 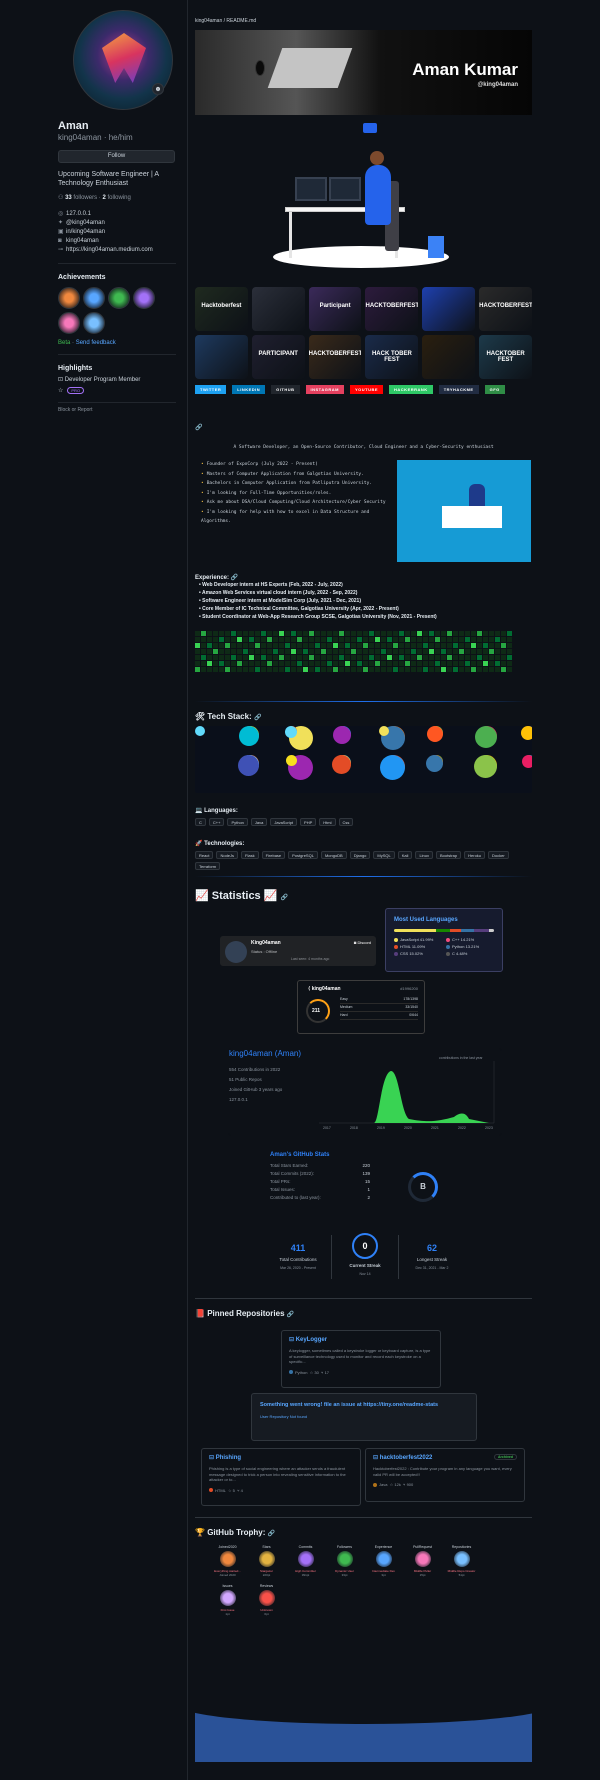 I want to click on twitter-row: ✦ @king04aman, so click(x=117, y=223).